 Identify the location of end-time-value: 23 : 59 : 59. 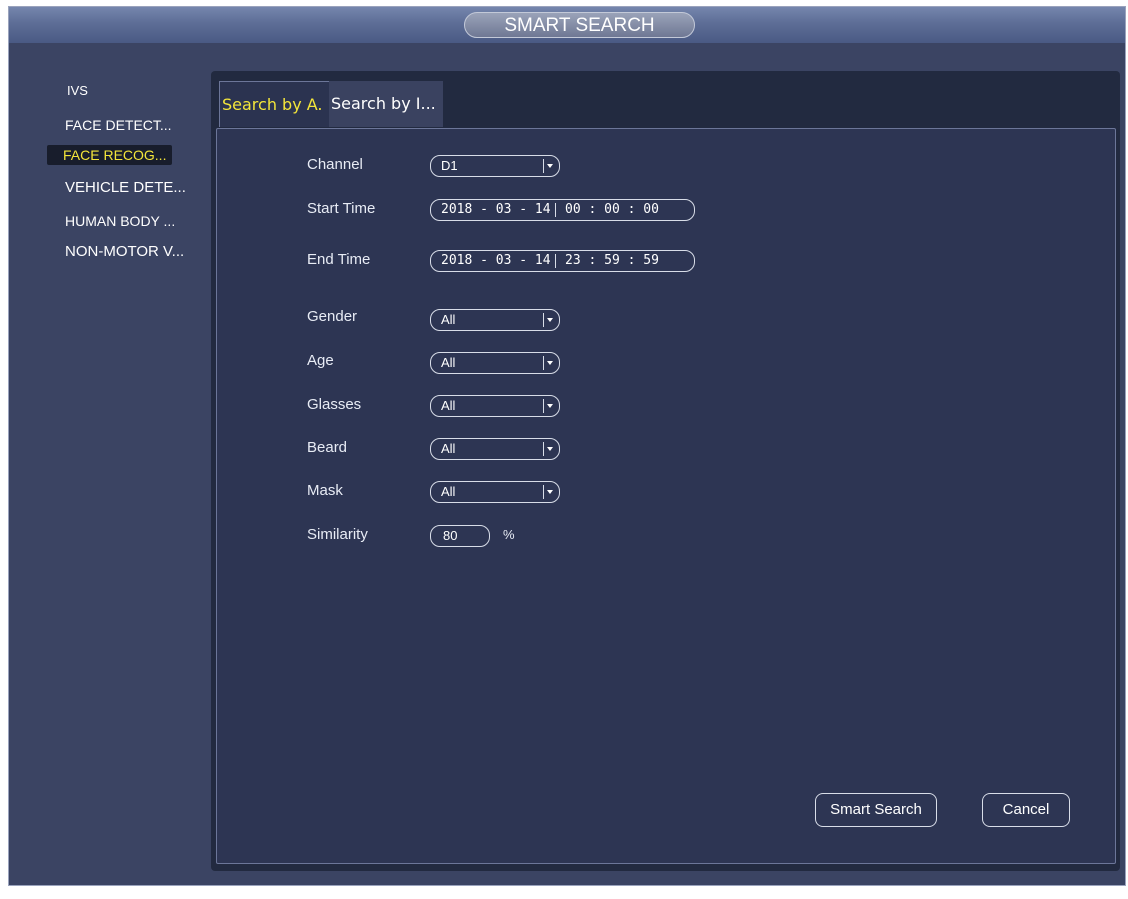
(612, 261).